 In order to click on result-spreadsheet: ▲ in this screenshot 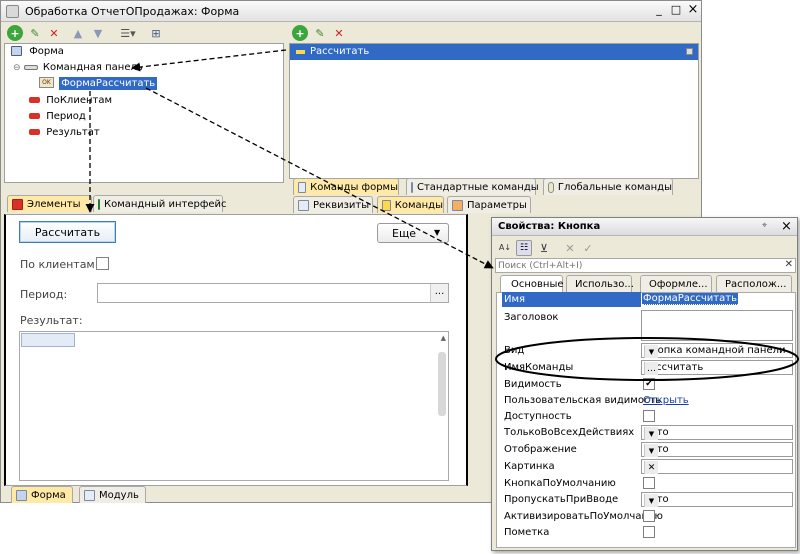, I will do `click(234, 406)`.